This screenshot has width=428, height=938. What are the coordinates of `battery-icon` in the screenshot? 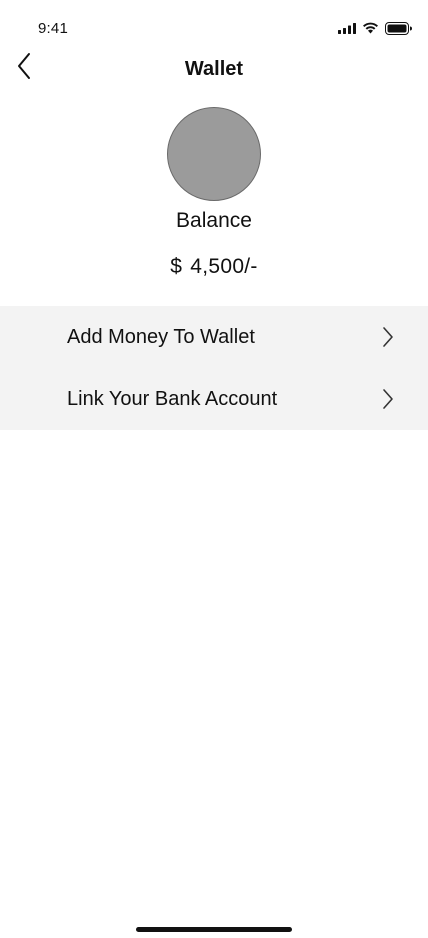 It's located at (398, 28).